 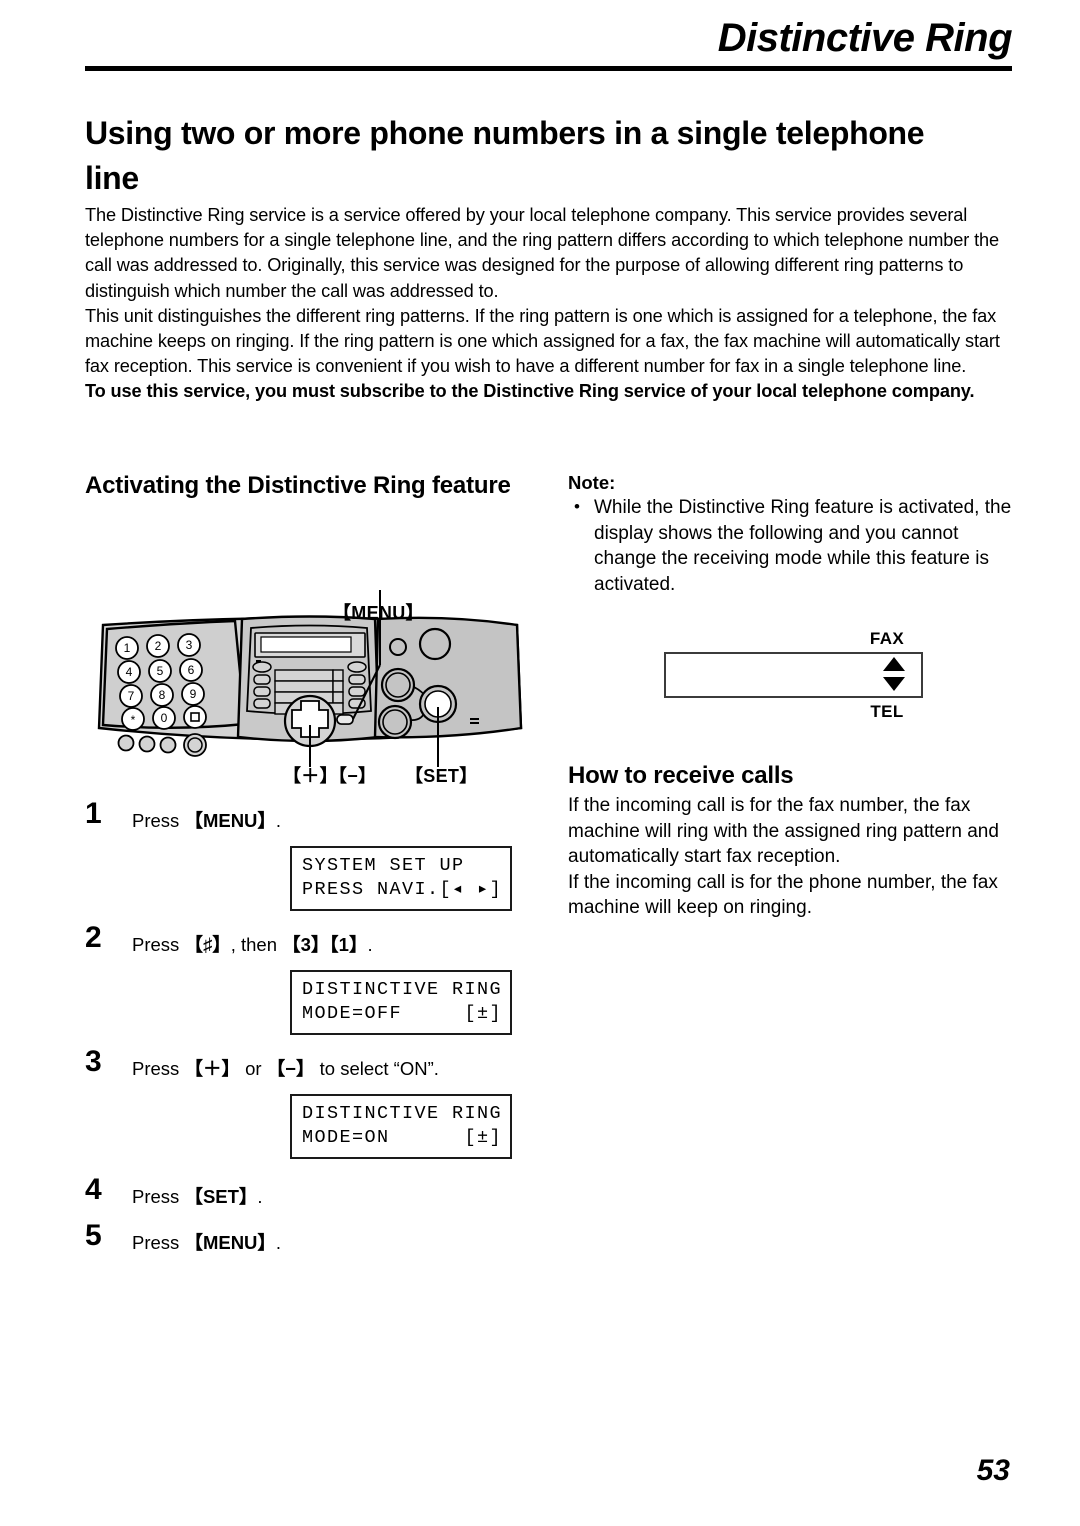 I want to click on step-text: Press 【＋】 or 【−】 to select “ON”., so click(x=285, y=1068).